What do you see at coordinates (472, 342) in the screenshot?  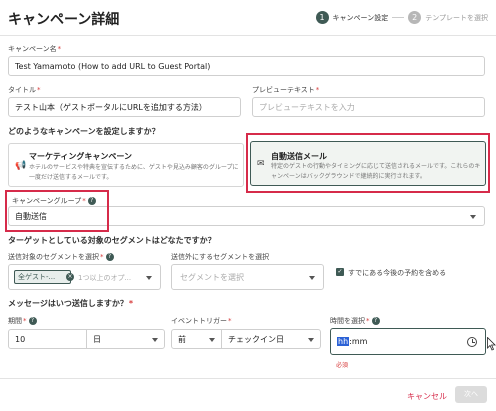 I see `clock-icon` at bounding box center [472, 342].